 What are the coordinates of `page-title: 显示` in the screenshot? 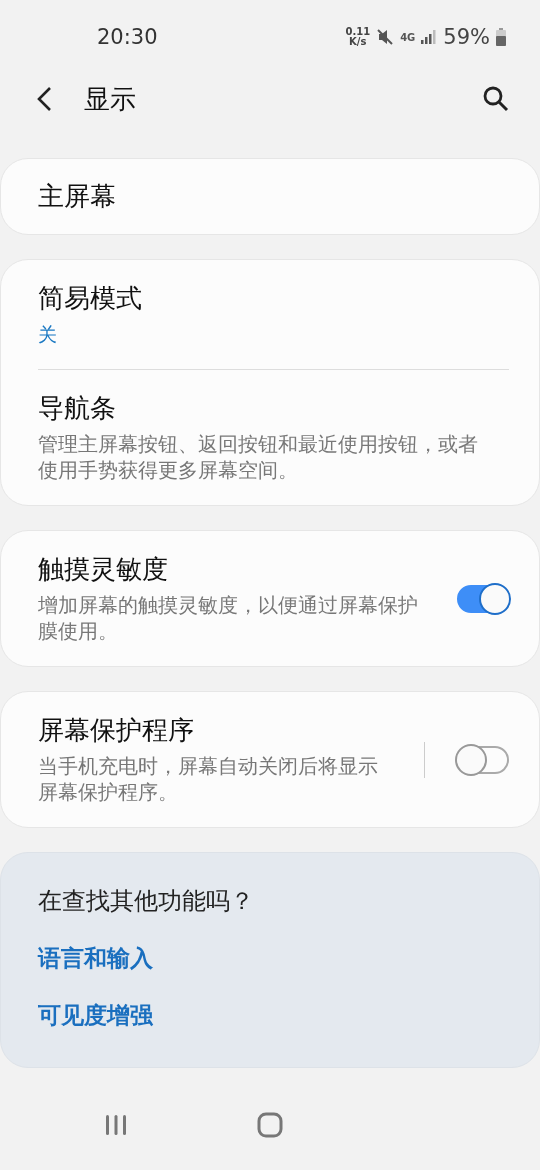 It's located at (110, 99).